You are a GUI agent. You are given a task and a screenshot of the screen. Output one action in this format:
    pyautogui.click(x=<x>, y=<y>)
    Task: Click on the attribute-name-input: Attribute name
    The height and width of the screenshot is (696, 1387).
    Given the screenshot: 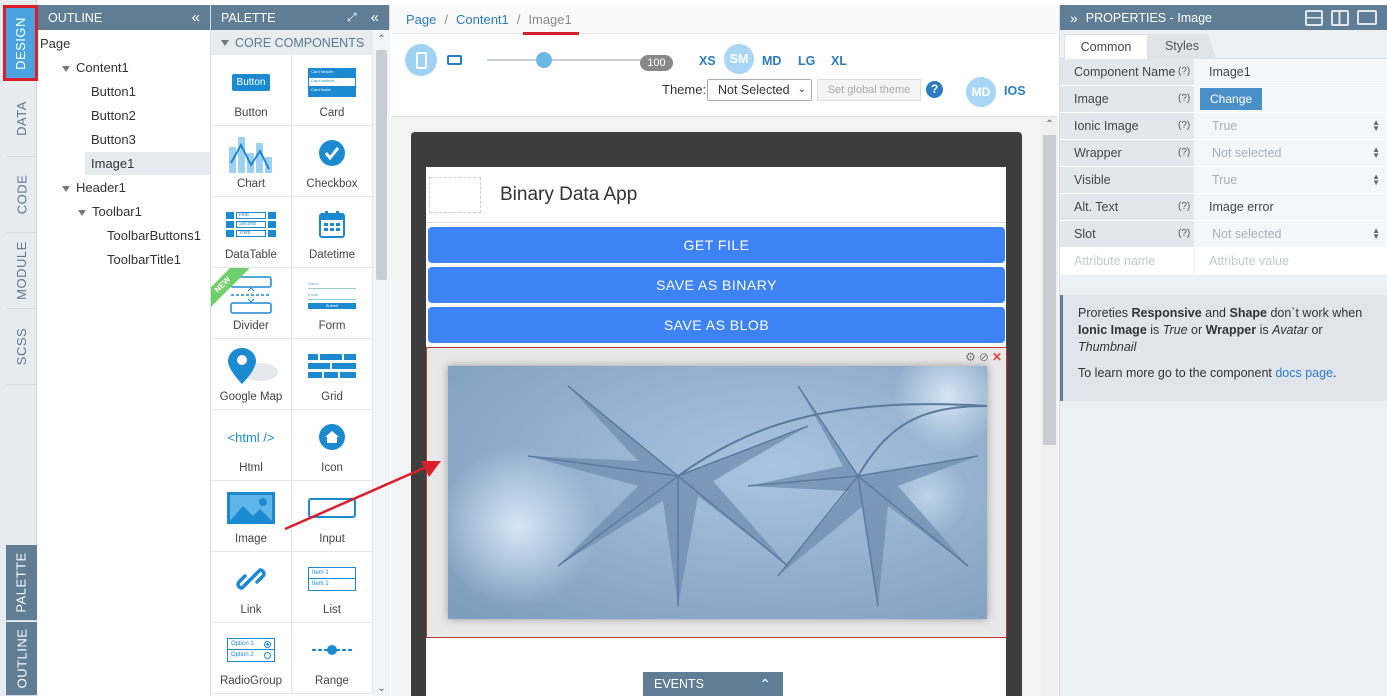 What is the action you would take?
    pyautogui.click(x=1114, y=261)
    